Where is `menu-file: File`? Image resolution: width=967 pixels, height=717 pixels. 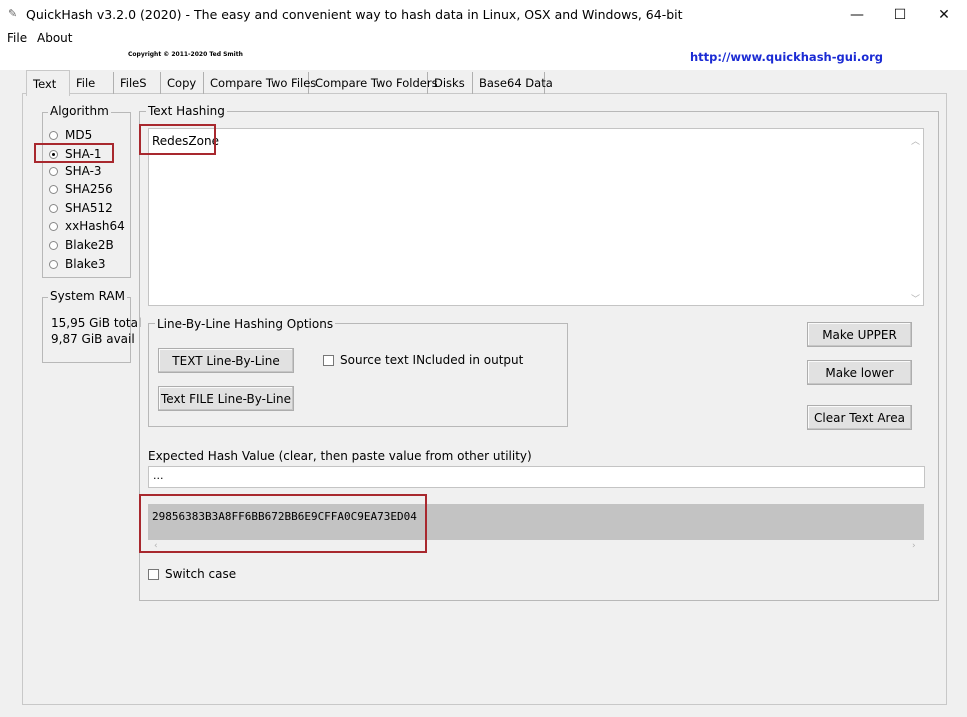
menu-file: File is located at coordinates (17, 38).